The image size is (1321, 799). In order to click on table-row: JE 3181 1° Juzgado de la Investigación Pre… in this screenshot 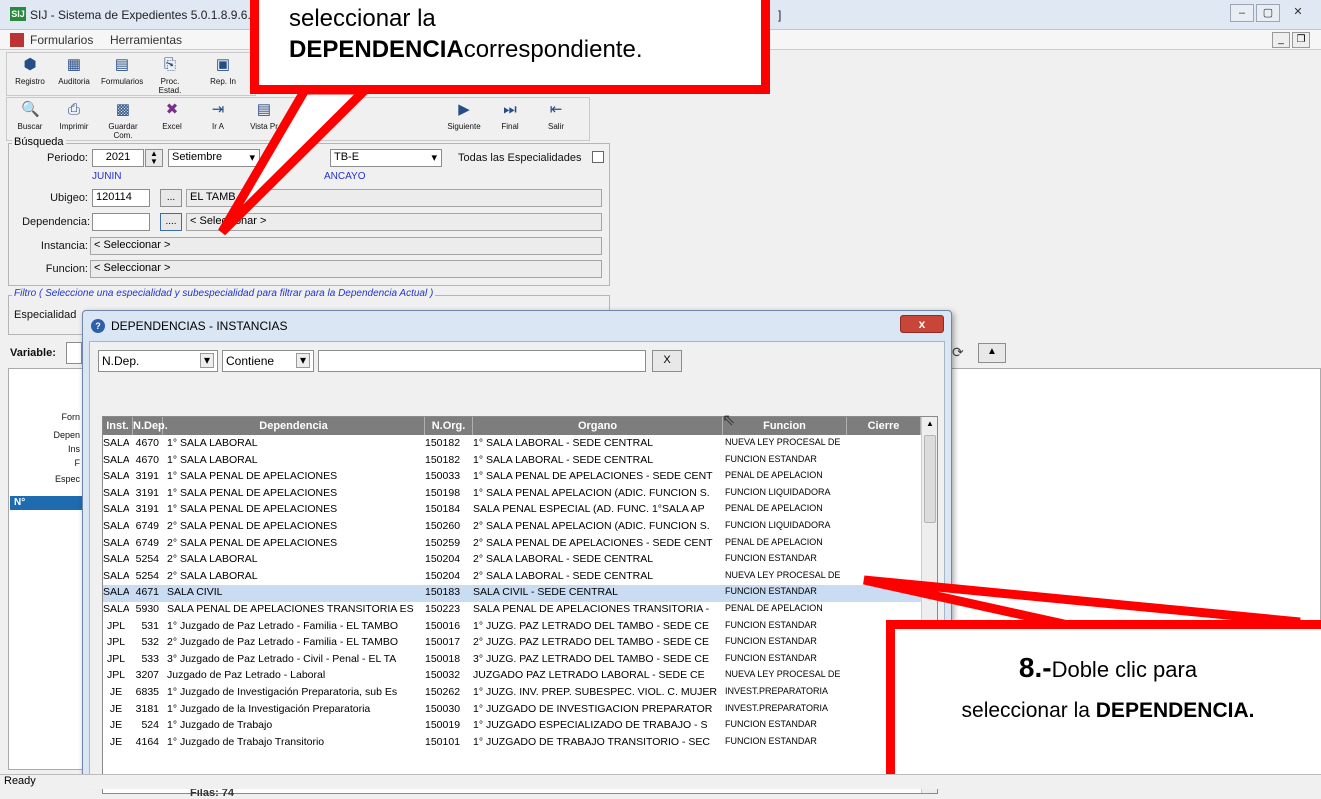, I will do `click(512, 710)`.